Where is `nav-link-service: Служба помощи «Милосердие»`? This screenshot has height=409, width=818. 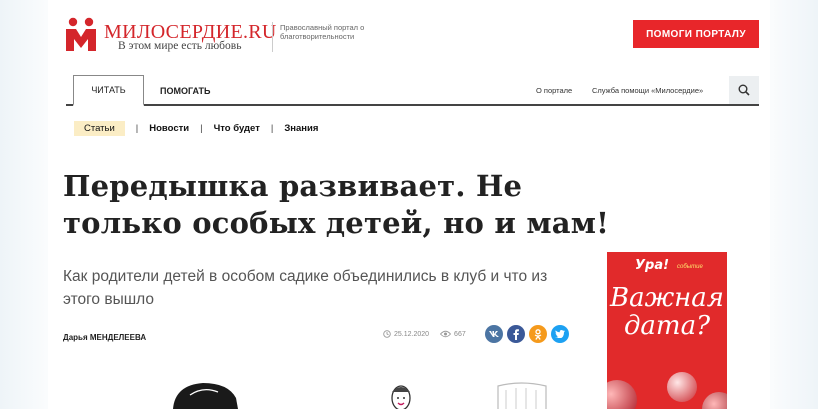
nav-link-service: Служба помощи «Милосердие» is located at coordinates (647, 90).